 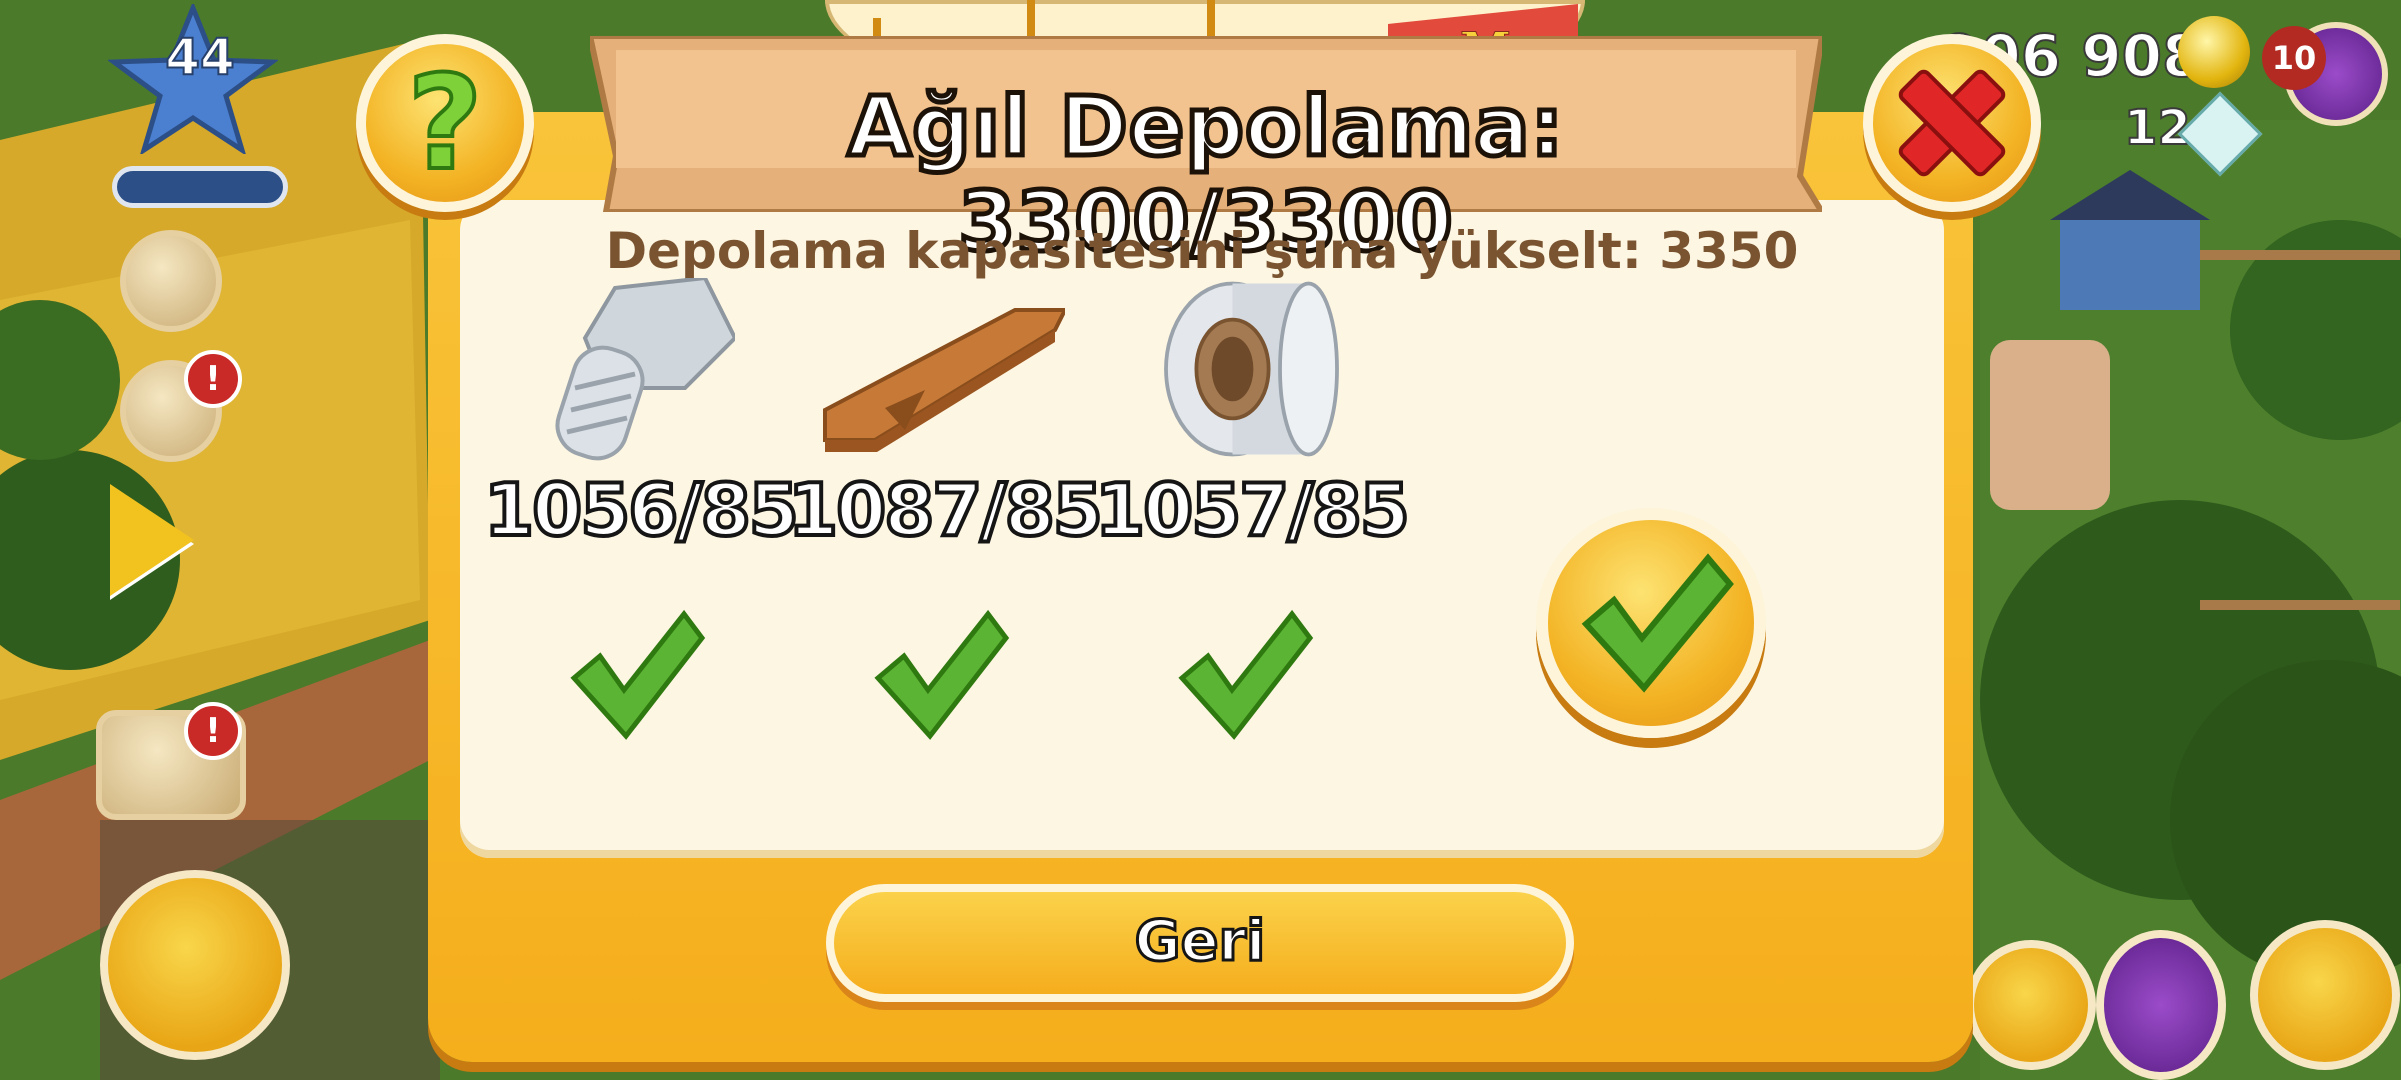 I want to click on level-number: 44, so click(x=200, y=57).